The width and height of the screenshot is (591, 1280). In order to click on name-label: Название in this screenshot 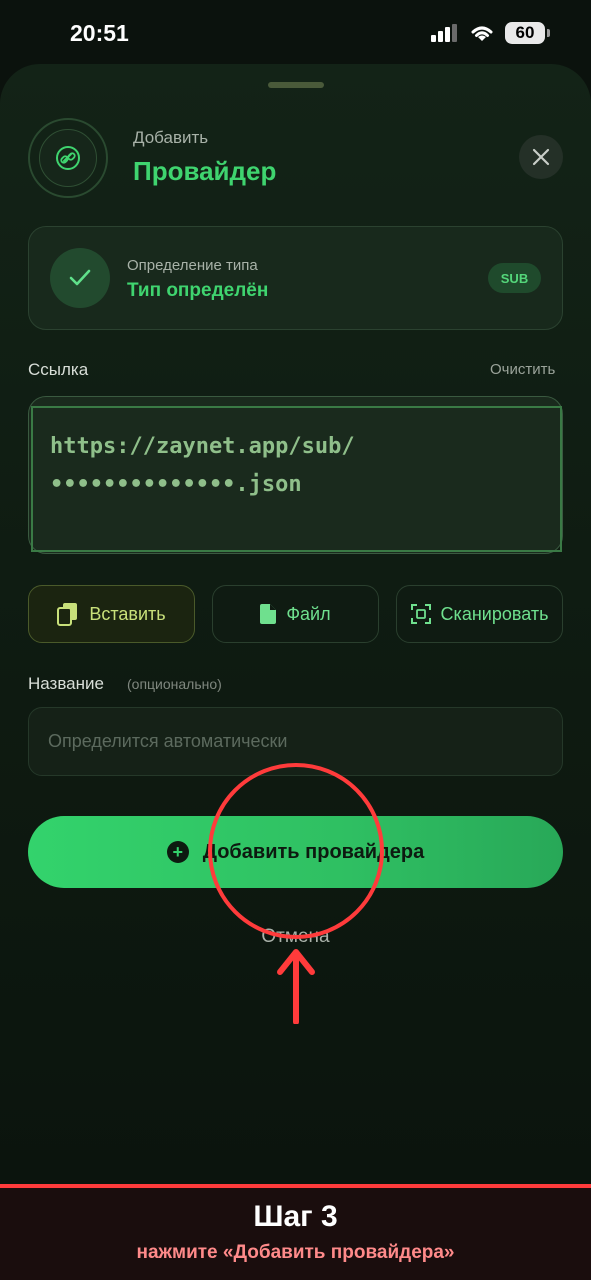, I will do `click(66, 683)`.